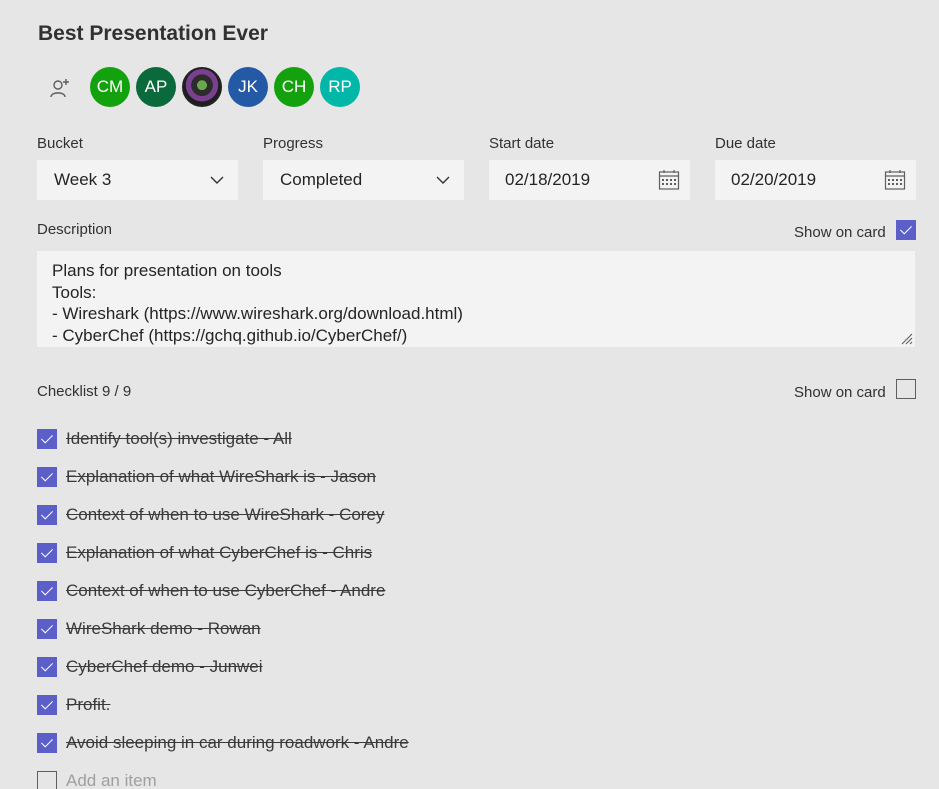 Image resolution: width=939 pixels, height=789 pixels. What do you see at coordinates (60, 143) in the screenshot?
I see `bucket-label: Bucket` at bounding box center [60, 143].